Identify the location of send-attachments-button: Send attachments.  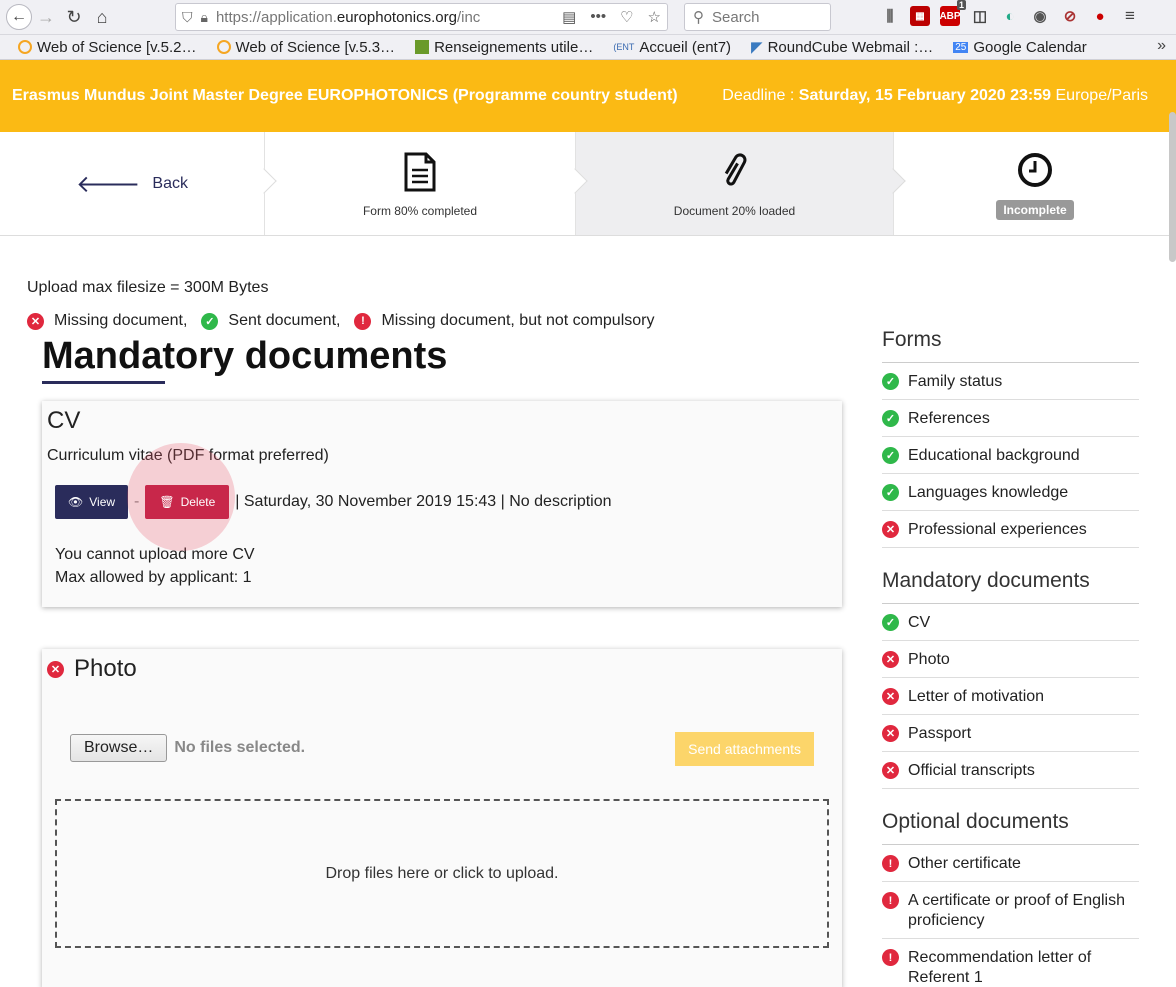
(744, 749).